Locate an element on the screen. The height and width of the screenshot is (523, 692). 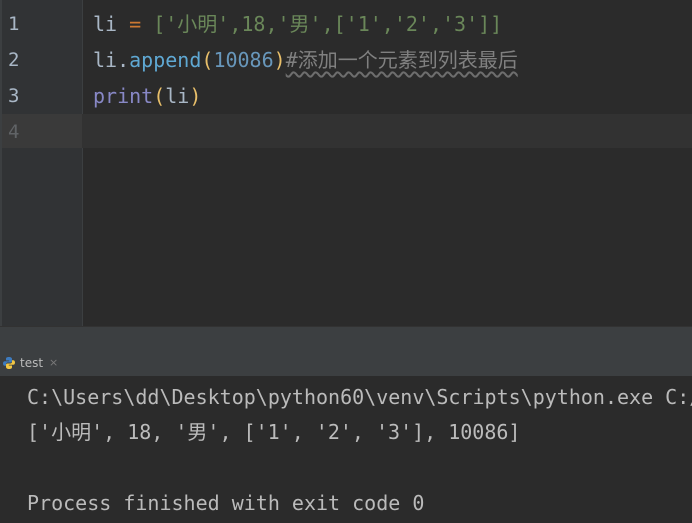
line-number: 3 is located at coordinates (14, 96).